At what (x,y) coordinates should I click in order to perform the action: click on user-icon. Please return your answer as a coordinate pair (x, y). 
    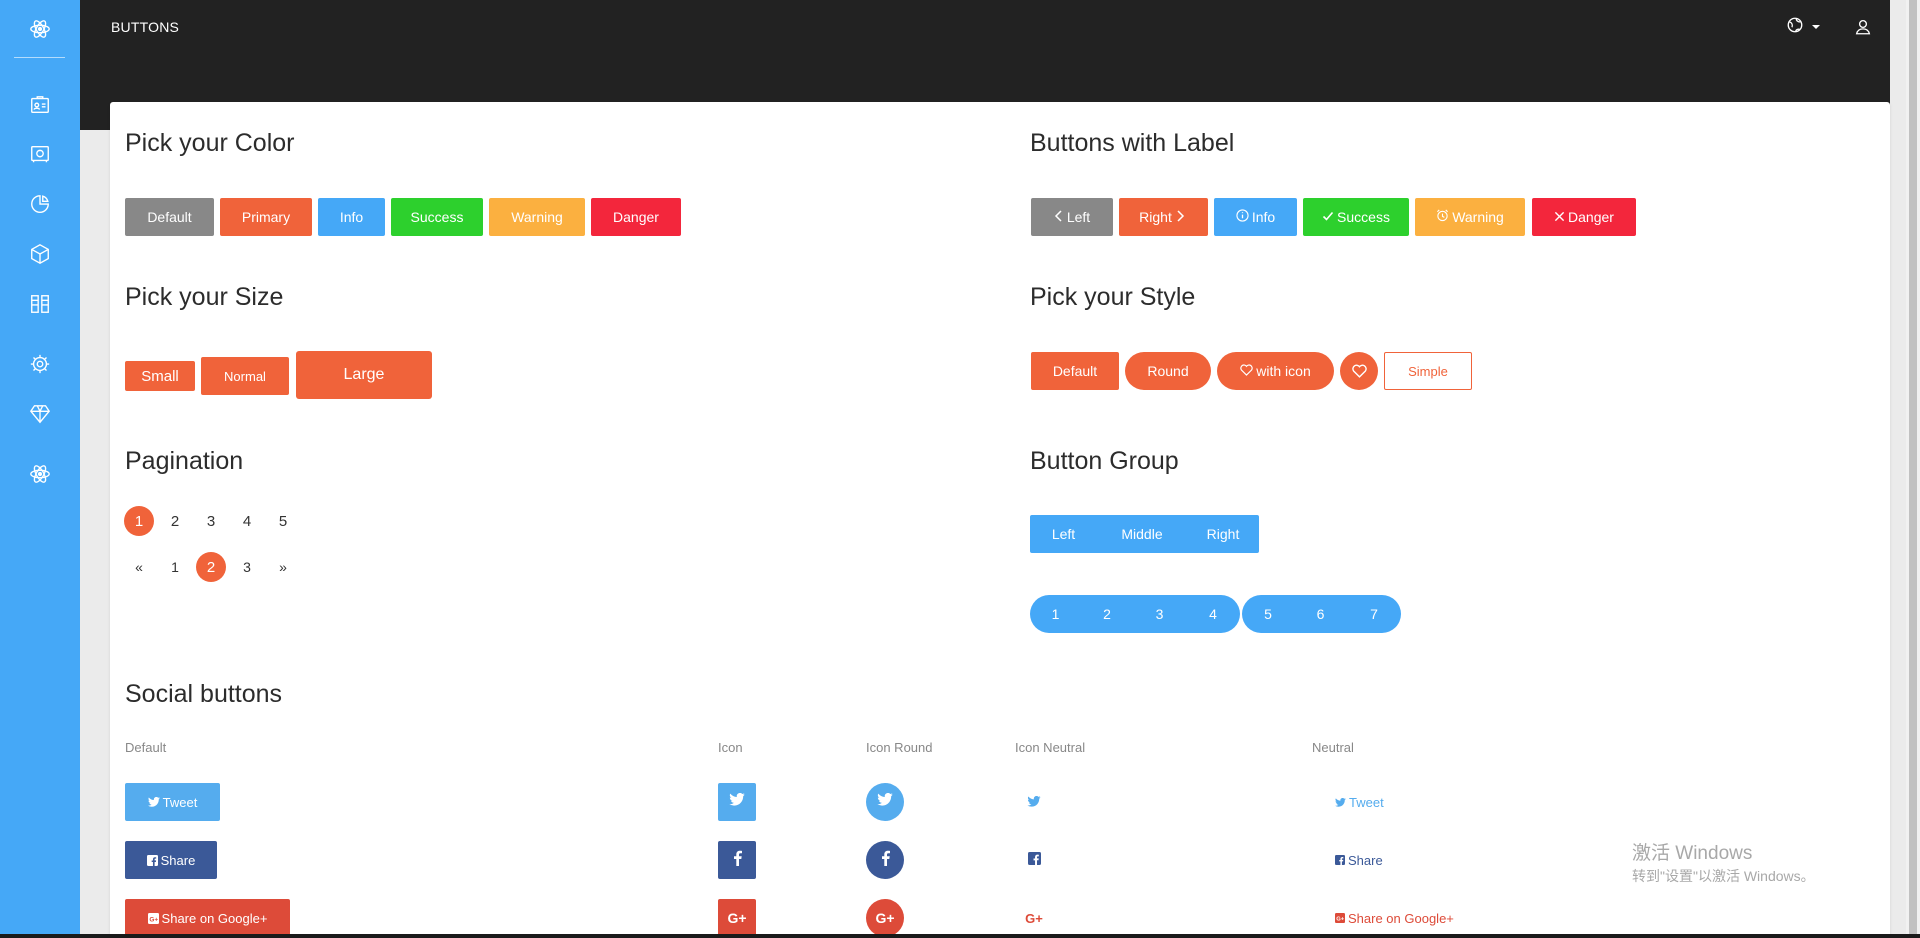
    Looking at the image, I should click on (1863, 27).